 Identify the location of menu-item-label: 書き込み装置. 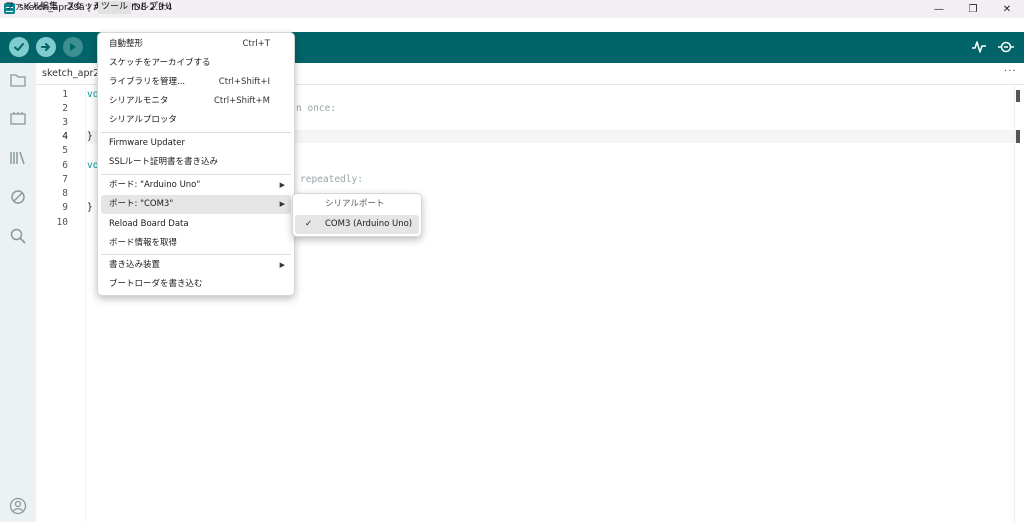
(135, 265).